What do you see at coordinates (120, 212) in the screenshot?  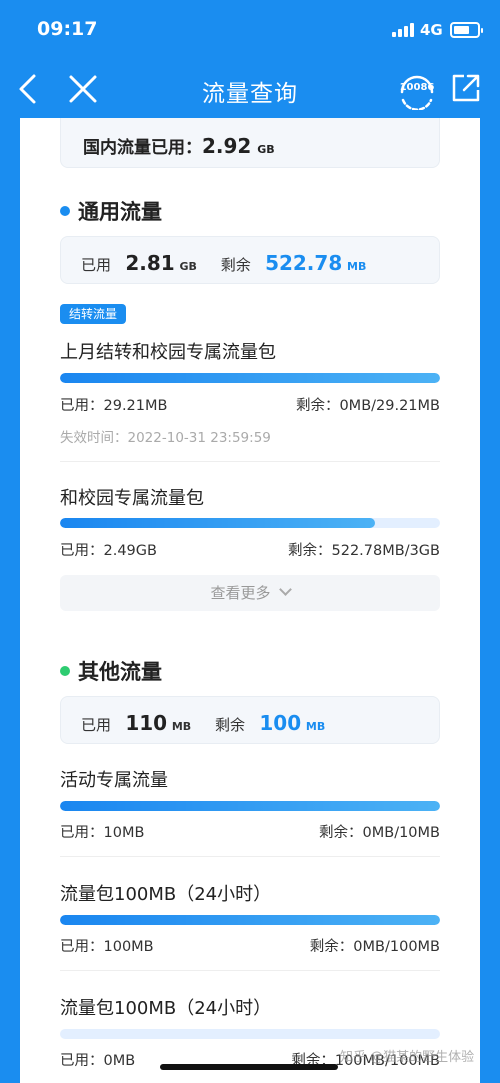 I see `general-title: 通用流量` at bounding box center [120, 212].